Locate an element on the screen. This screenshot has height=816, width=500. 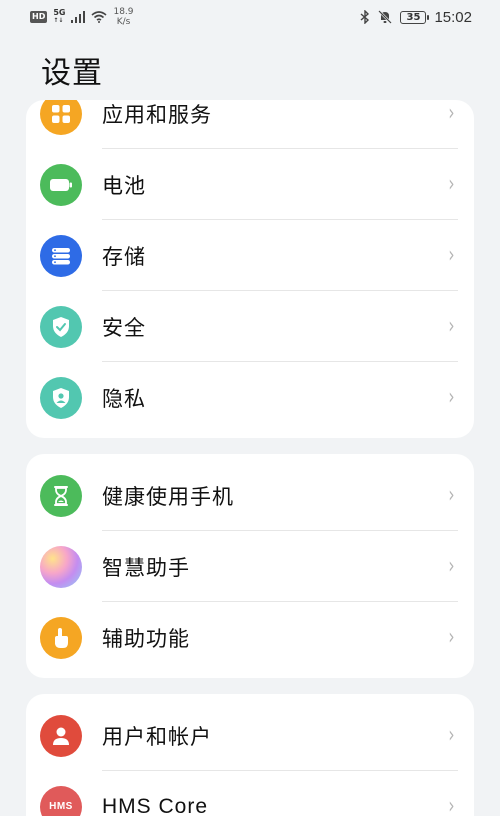
hand-pointer-icon is located at coordinates (61, 637).